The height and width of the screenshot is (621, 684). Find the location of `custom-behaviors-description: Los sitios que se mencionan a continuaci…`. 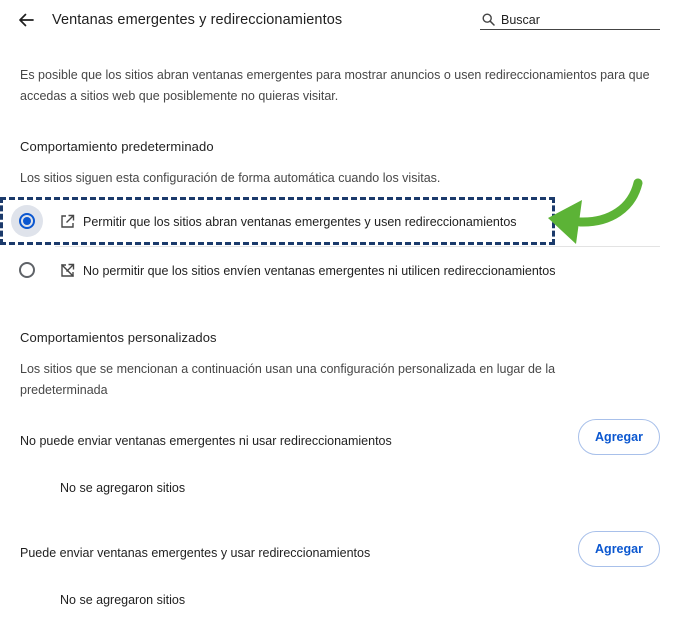

custom-behaviors-description: Los sitios que se mencionan a continuaci… is located at coordinates (288, 379).